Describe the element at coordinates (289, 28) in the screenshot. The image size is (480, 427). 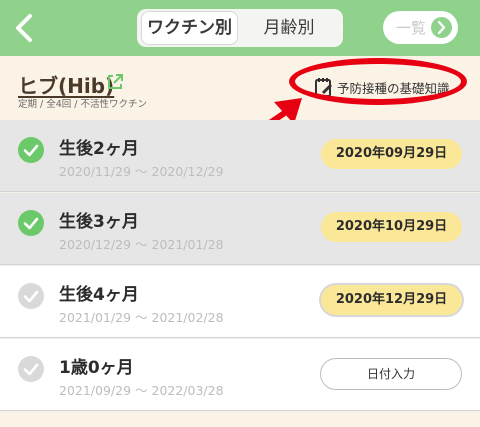
I see `tab-by-age: 月齢別` at that location.